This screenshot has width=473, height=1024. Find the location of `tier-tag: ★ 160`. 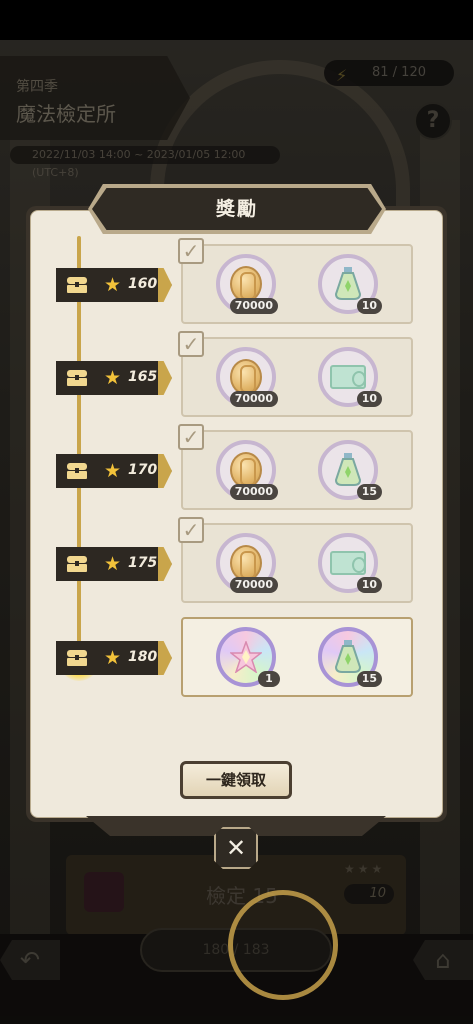

tier-tag: ★ 160 is located at coordinates (114, 285).